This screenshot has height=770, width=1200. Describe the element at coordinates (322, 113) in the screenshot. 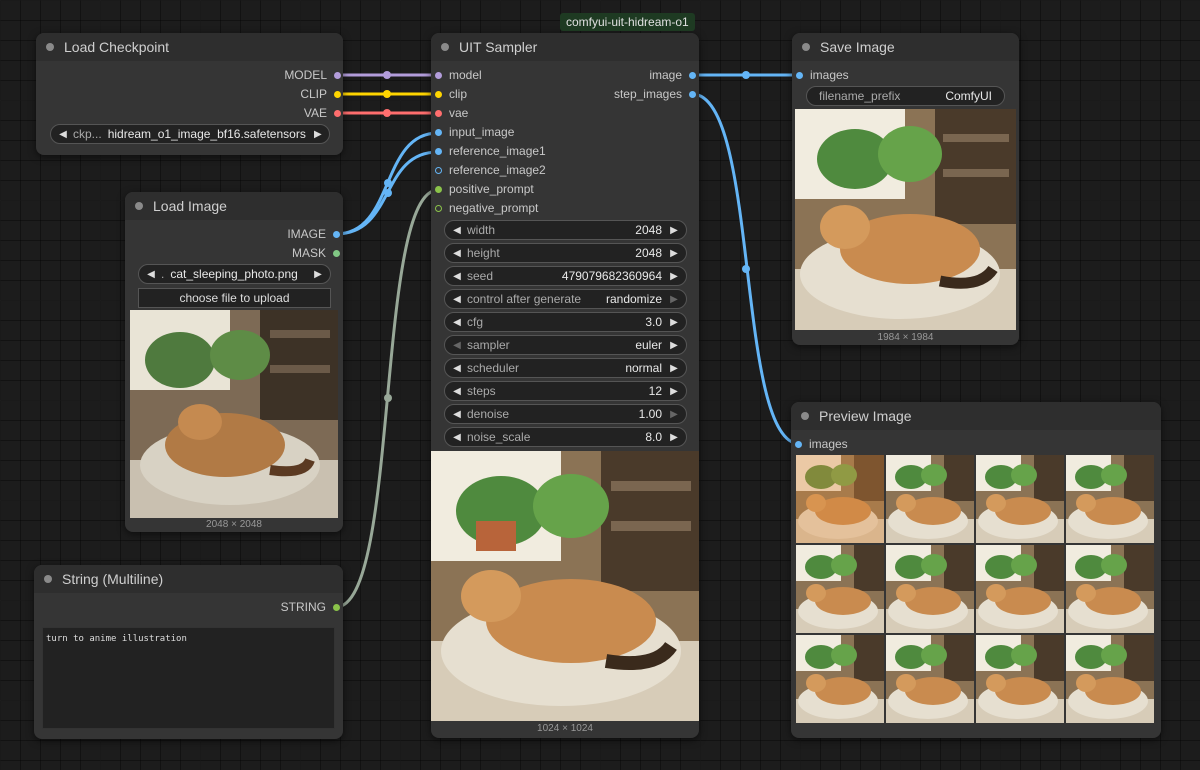

I see `output-vae: VAE` at that location.